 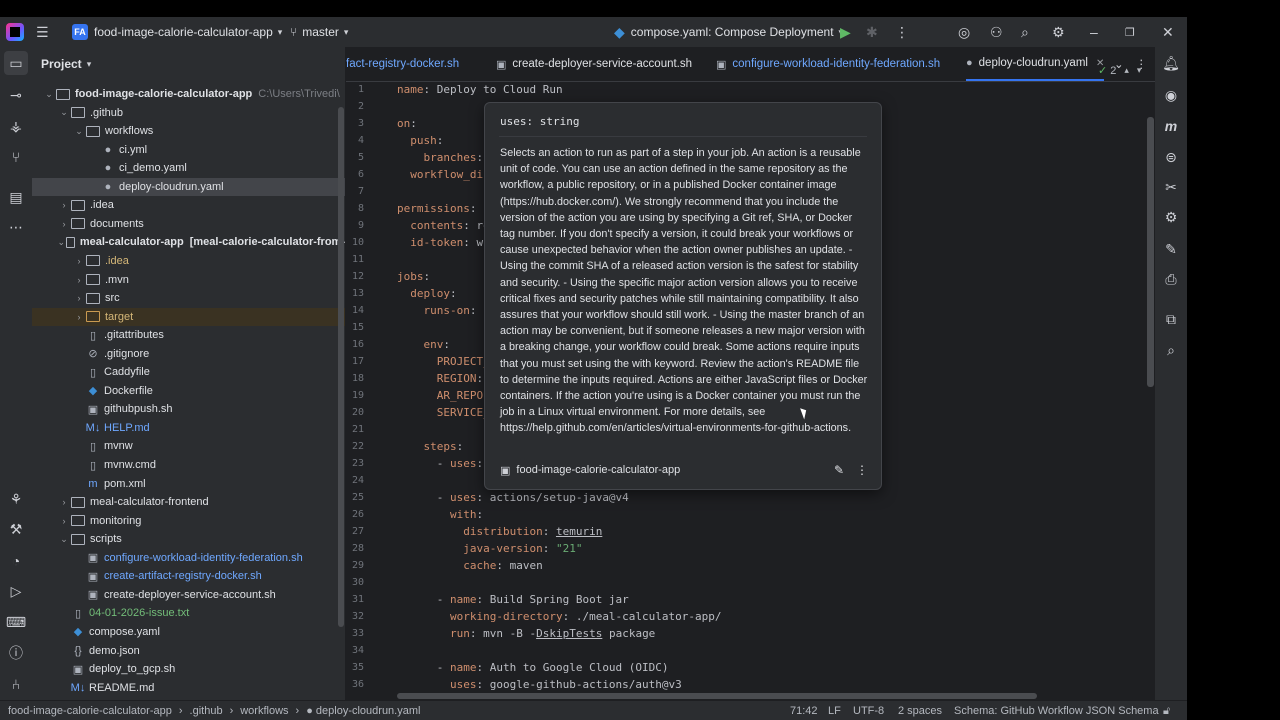 What do you see at coordinates (188, 168) in the screenshot?
I see `tree-item: ● ci_demo.yaml` at bounding box center [188, 168].